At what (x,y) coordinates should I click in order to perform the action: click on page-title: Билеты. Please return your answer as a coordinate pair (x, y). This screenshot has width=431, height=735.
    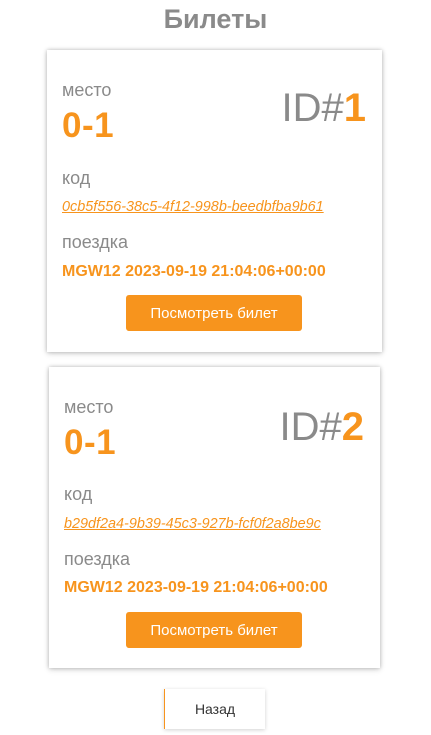
    Looking at the image, I should click on (215, 19).